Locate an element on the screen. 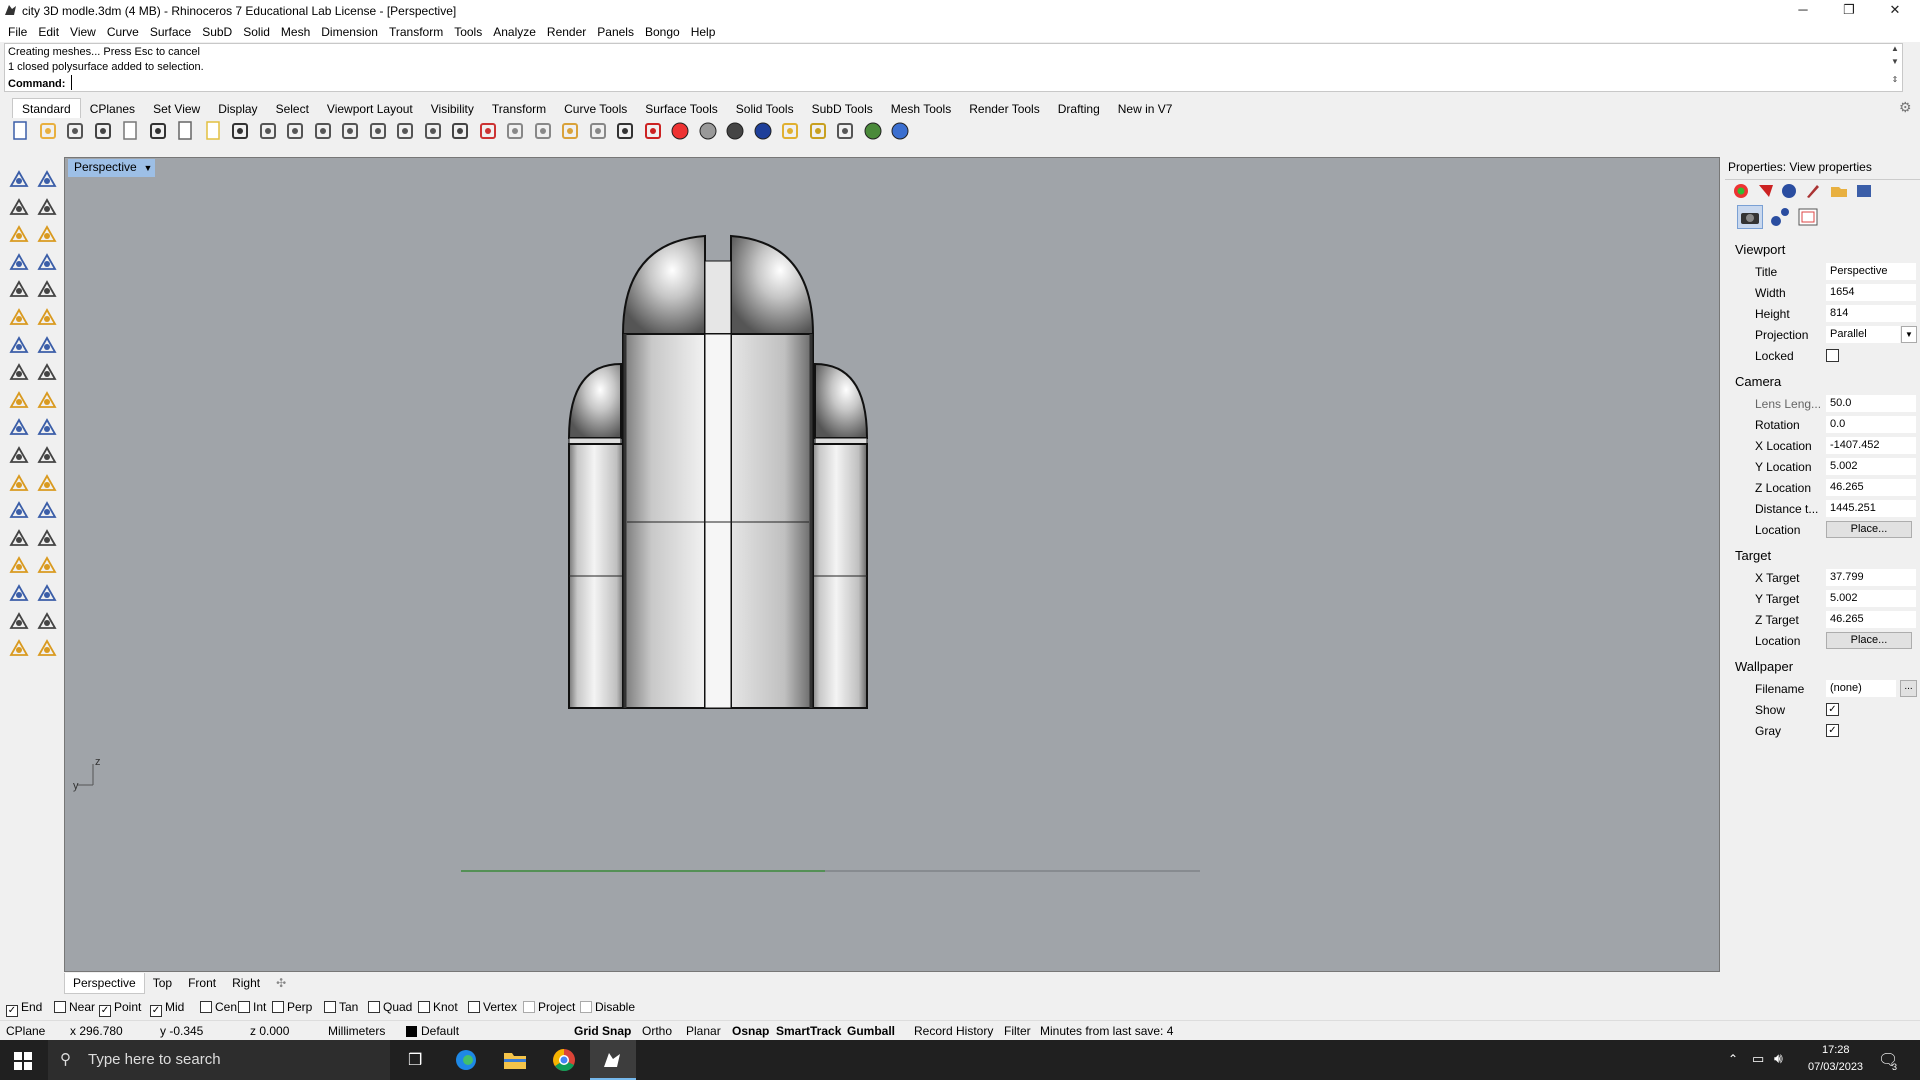  point-icon is located at coordinates (47, 179).